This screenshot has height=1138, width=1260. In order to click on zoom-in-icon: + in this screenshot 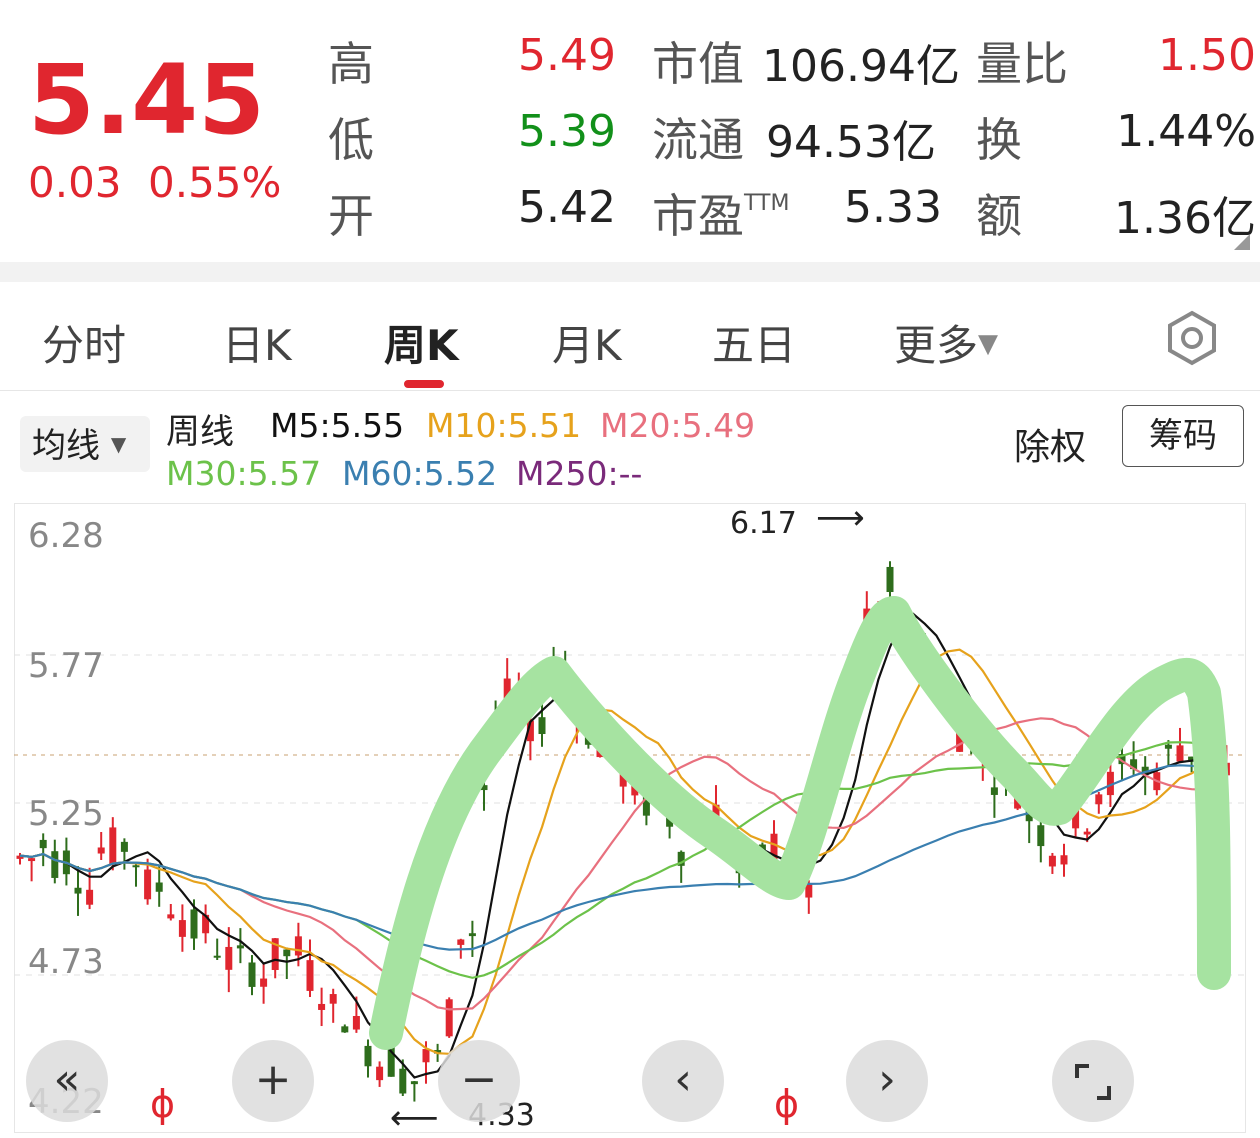, I will do `click(273, 1081)`.